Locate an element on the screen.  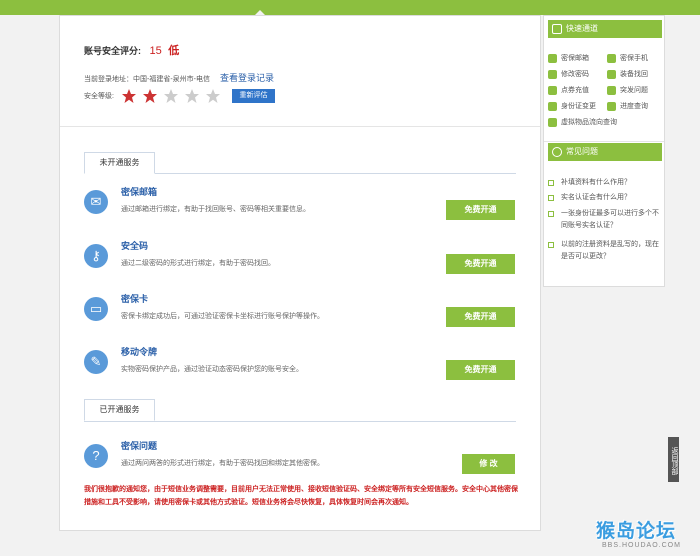
progress-icon is located at coordinates (611, 106).